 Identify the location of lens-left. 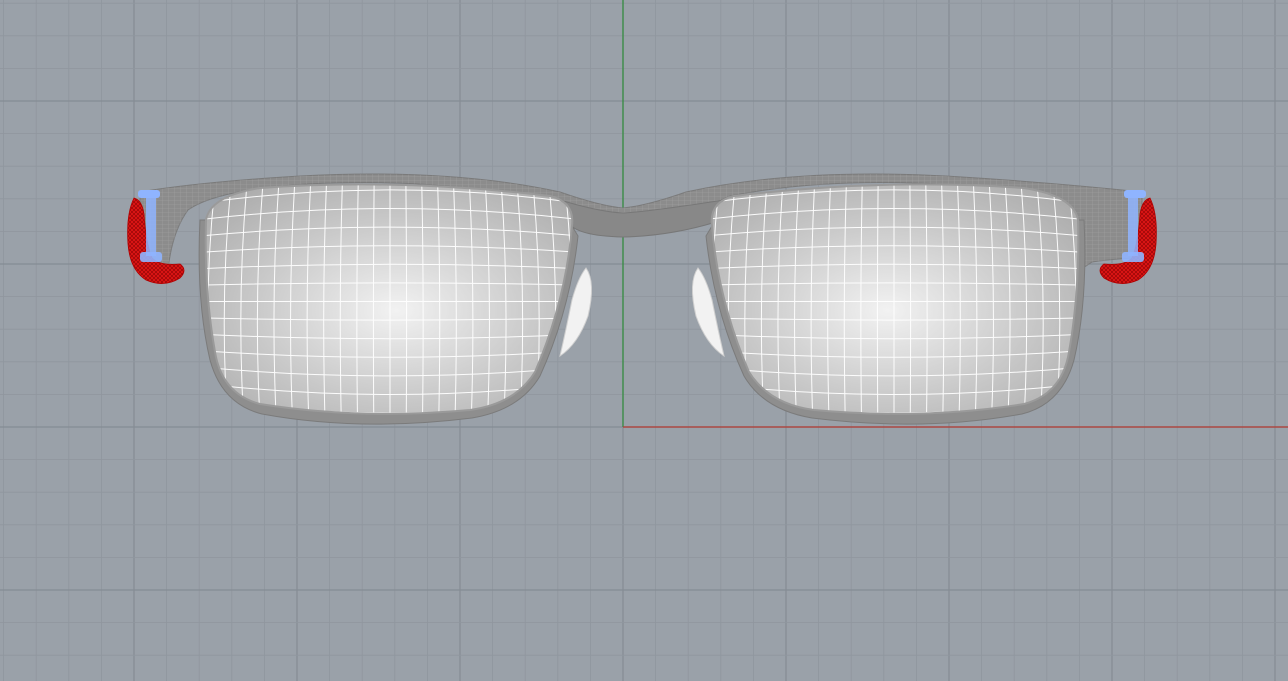
(390, 301).